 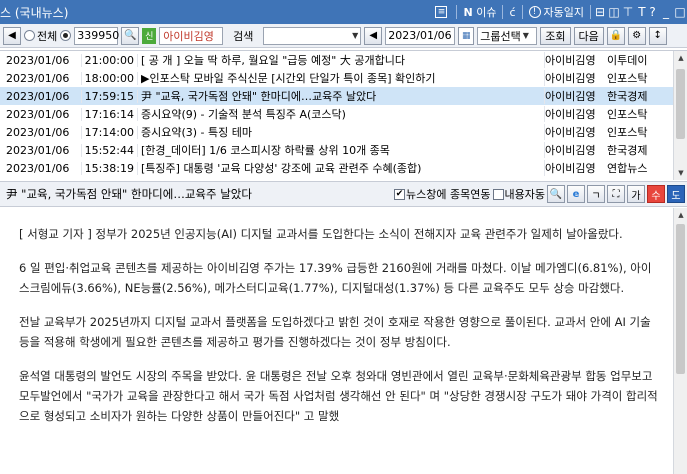 I want to click on window-menu-button: ≡, so click(x=442, y=12).